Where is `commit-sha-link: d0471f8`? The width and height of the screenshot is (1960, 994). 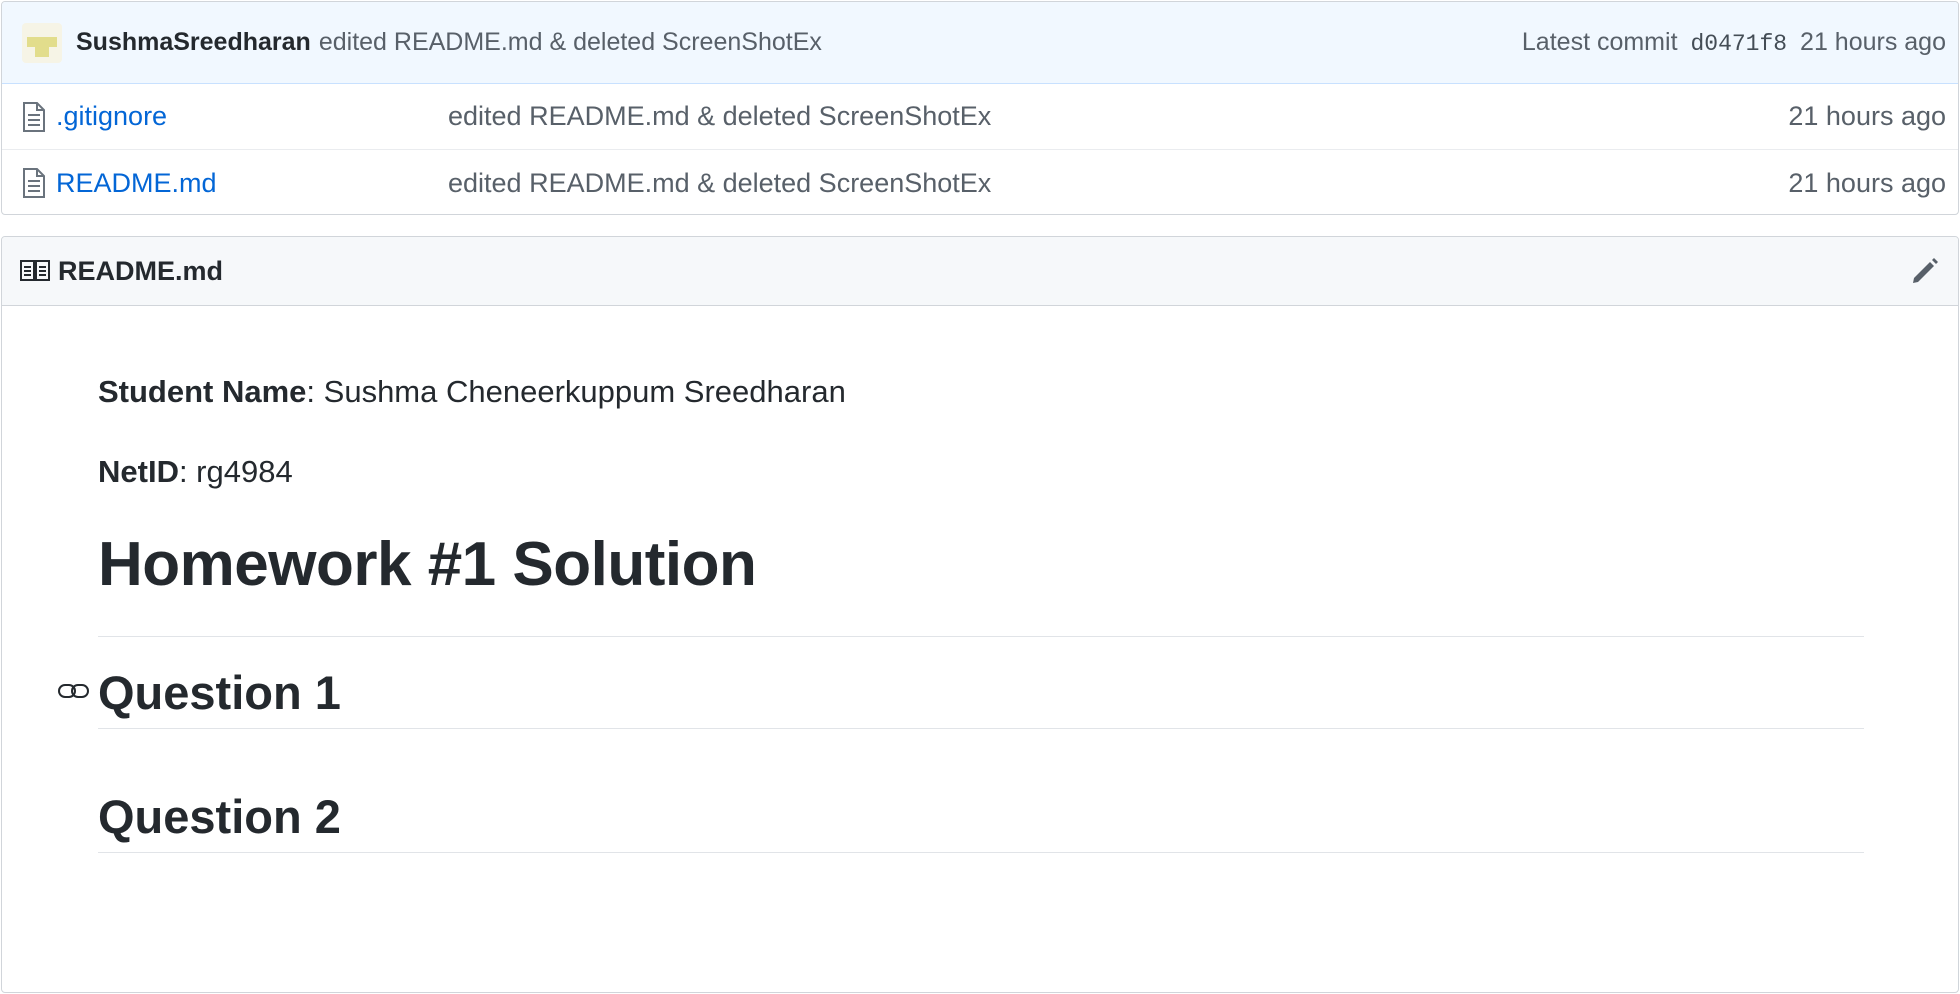
commit-sha-link: d0471f8 is located at coordinates (1738, 44).